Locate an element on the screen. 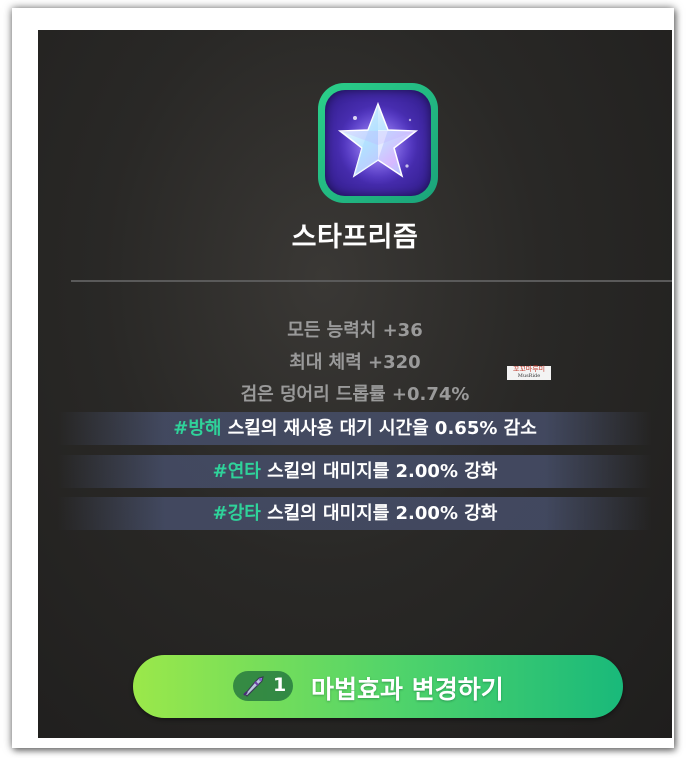 This screenshot has width=687, height=758. button-label: 마법효과 변경하기 is located at coordinates (407, 689).